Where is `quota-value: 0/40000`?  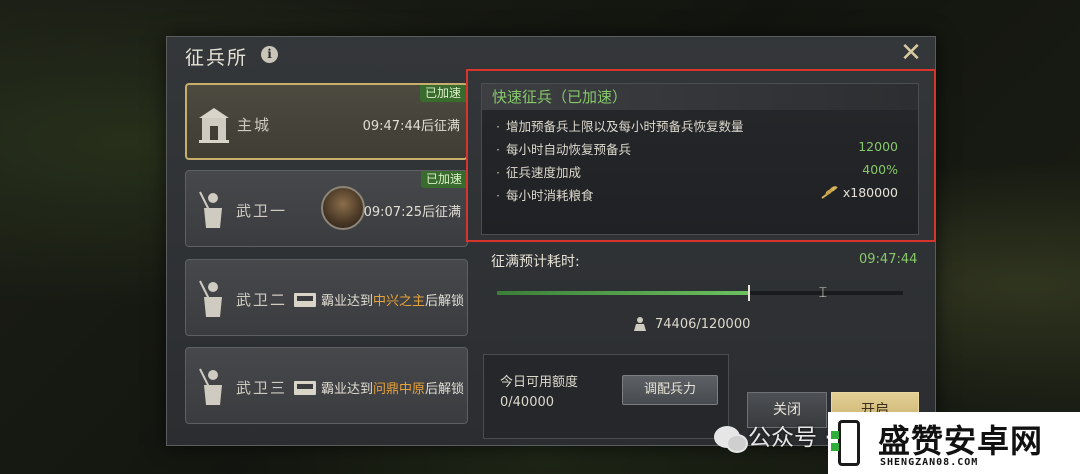 quota-value: 0/40000 is located at coordinates (527, 402).